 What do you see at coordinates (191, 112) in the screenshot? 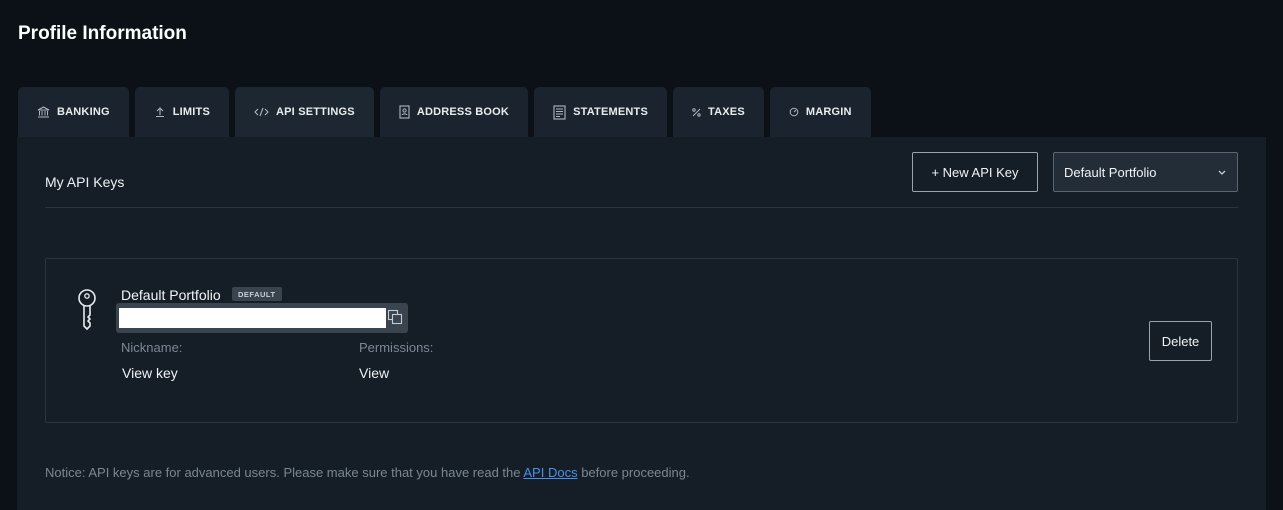
I see `tab-label: LIMITS` at bounding box center [191, 112].